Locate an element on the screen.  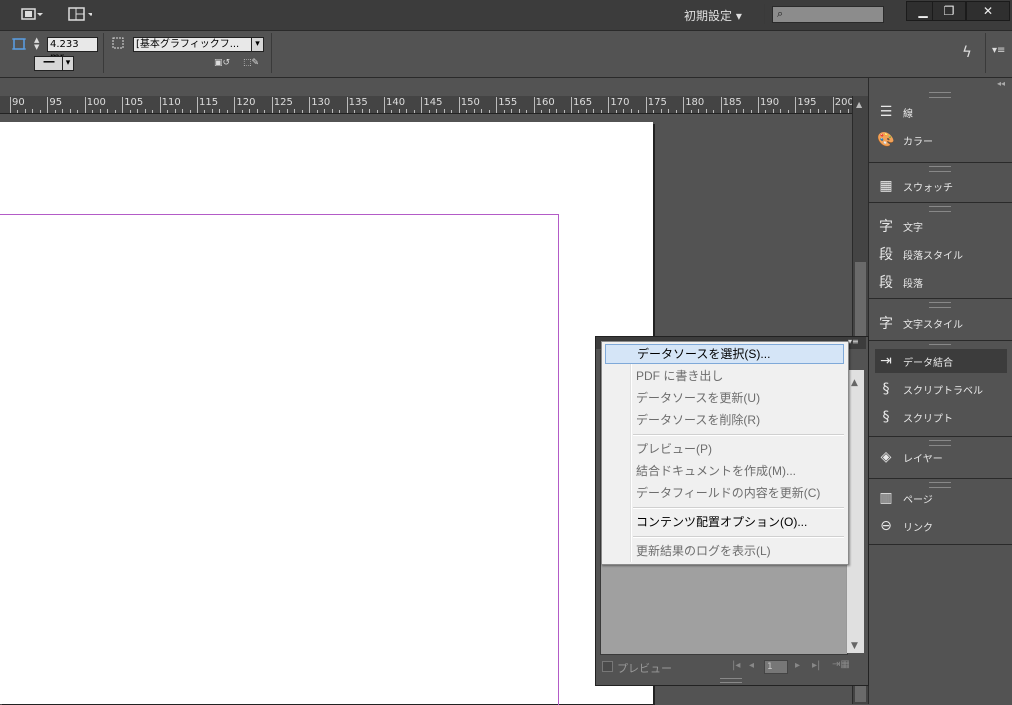
arrange-documents-icon is located at coordinates (80, 14).